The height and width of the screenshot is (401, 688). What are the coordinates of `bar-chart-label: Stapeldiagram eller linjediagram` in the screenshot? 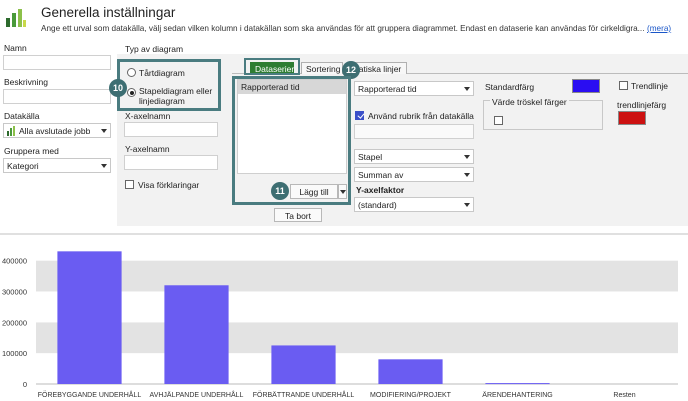 It's located at (176, 96).